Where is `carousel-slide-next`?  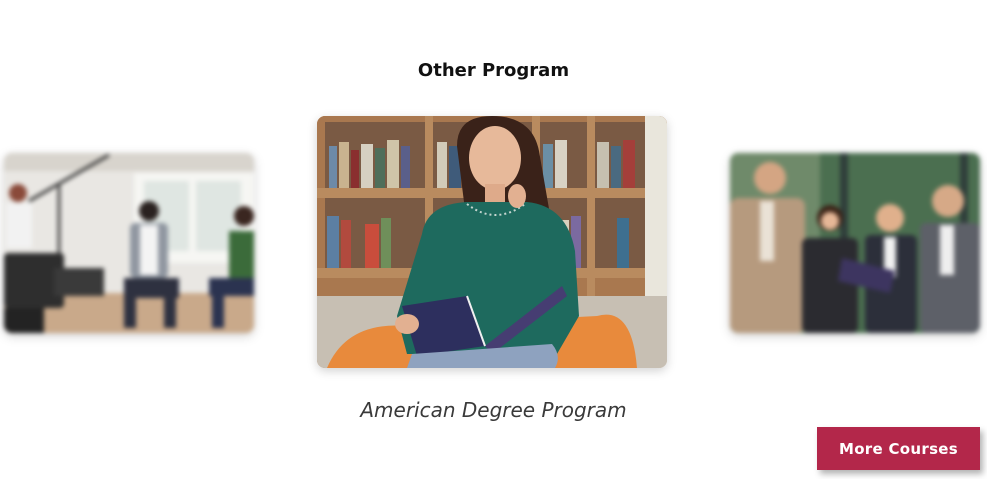 carousel-slide-next is located at coordinates (855, 243).